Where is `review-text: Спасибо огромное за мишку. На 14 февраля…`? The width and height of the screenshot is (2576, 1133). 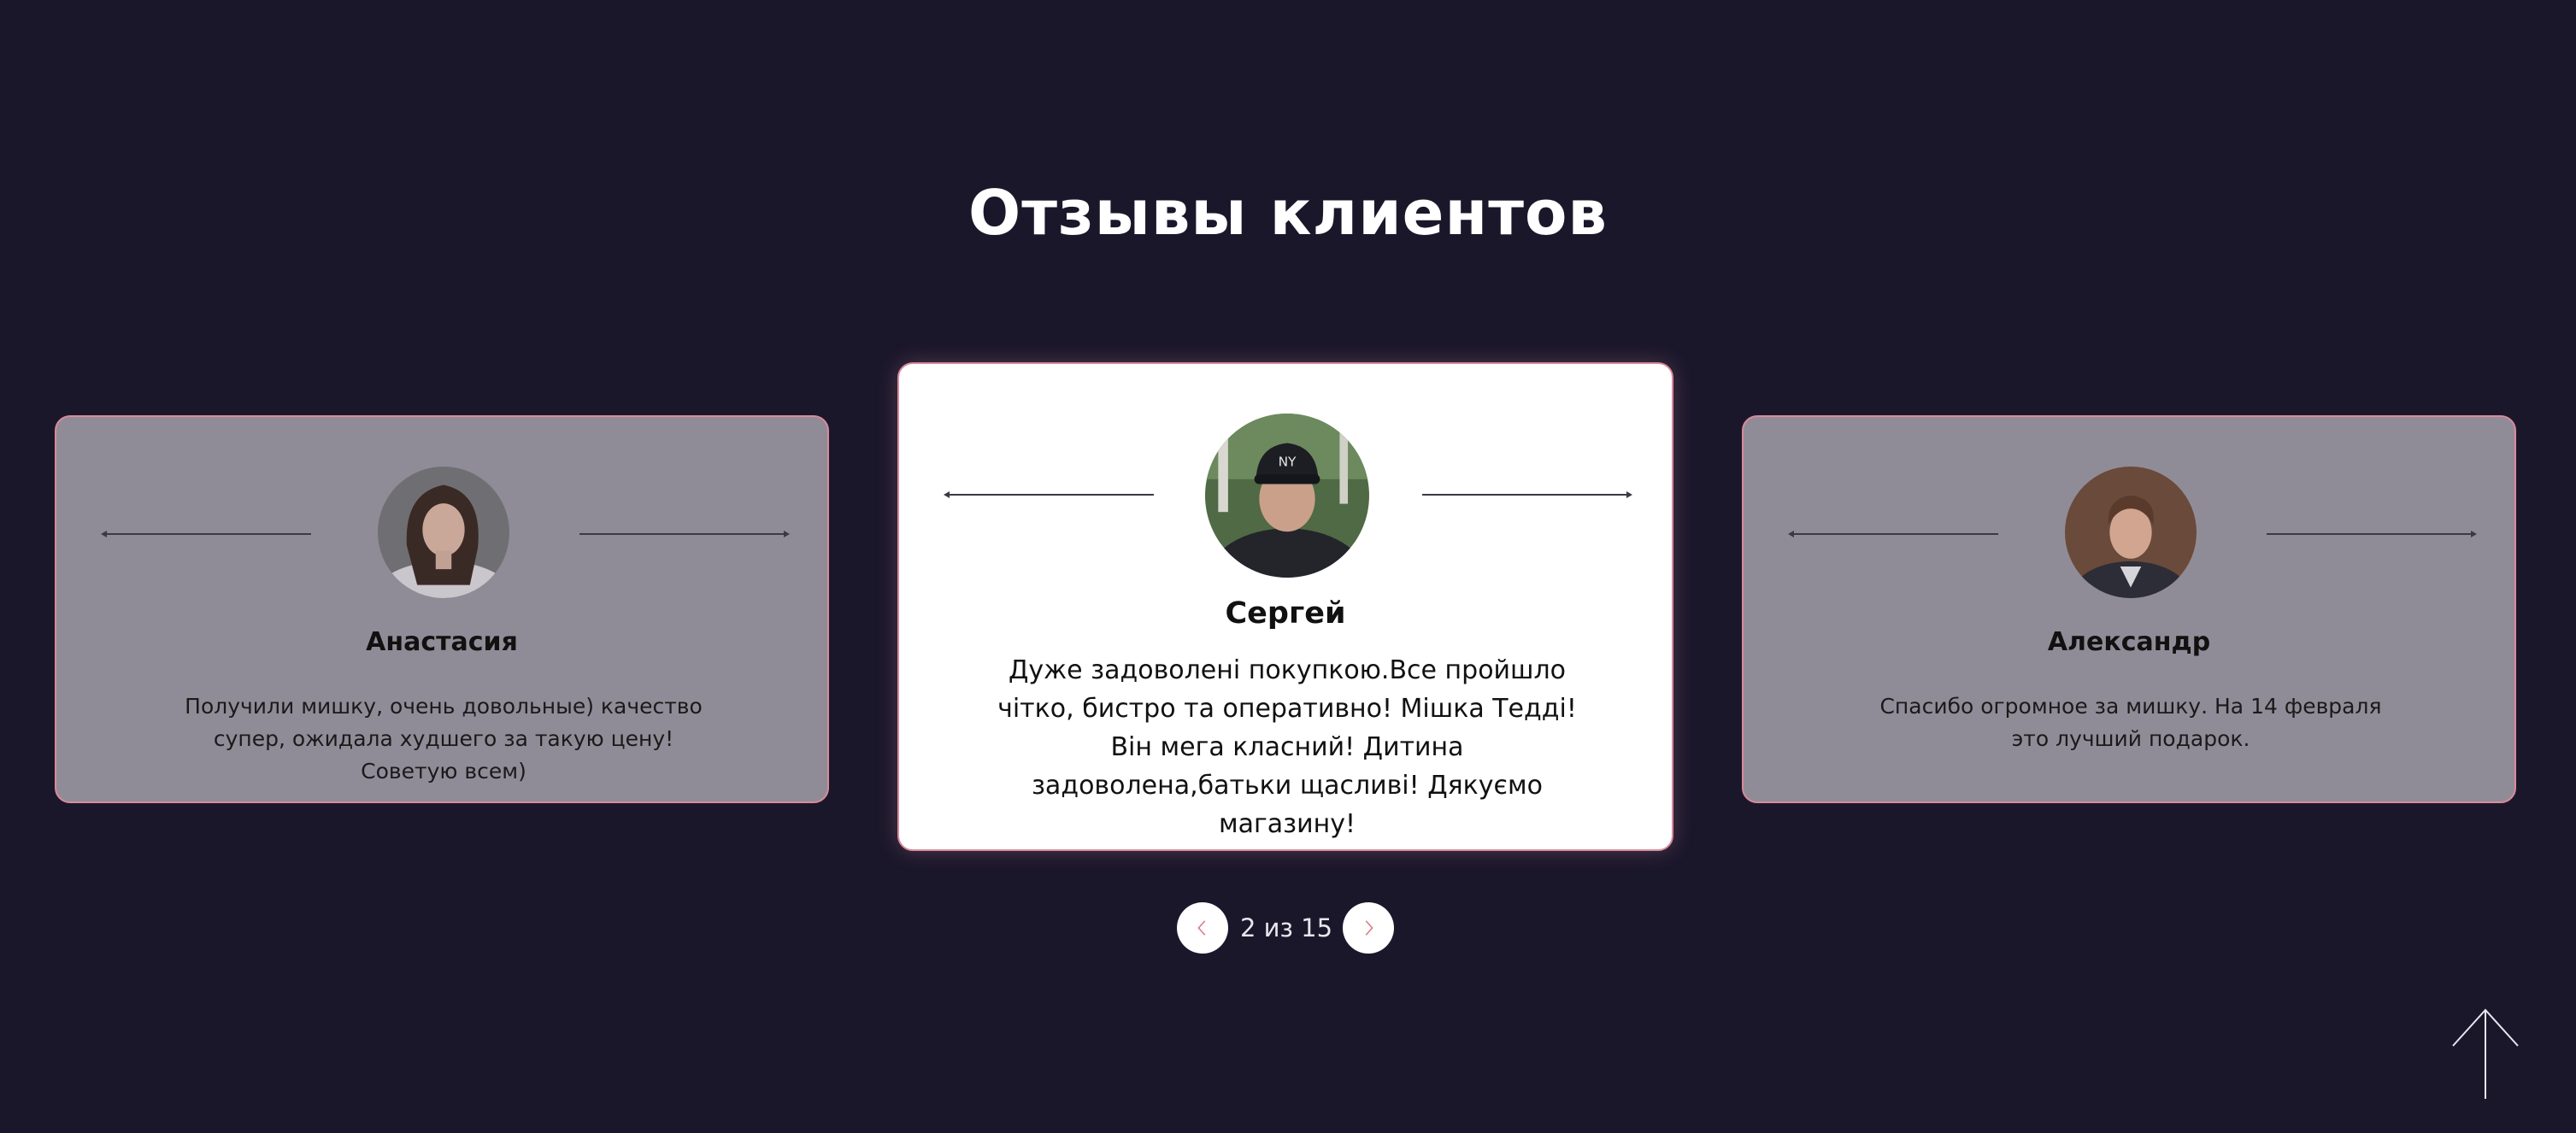 review-text: Спасибо огромное за мишку. На 14 февраля… is located at coordinates (2130, 722).